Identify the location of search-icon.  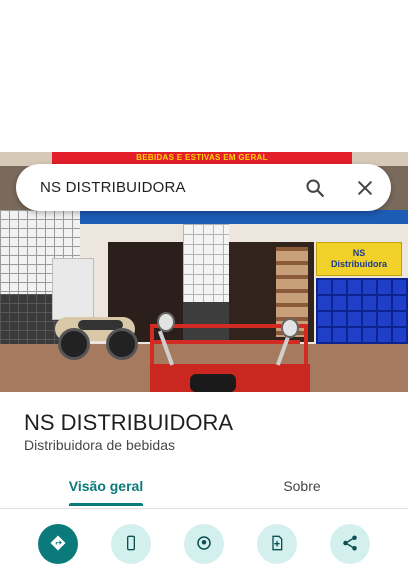
(315, 188).